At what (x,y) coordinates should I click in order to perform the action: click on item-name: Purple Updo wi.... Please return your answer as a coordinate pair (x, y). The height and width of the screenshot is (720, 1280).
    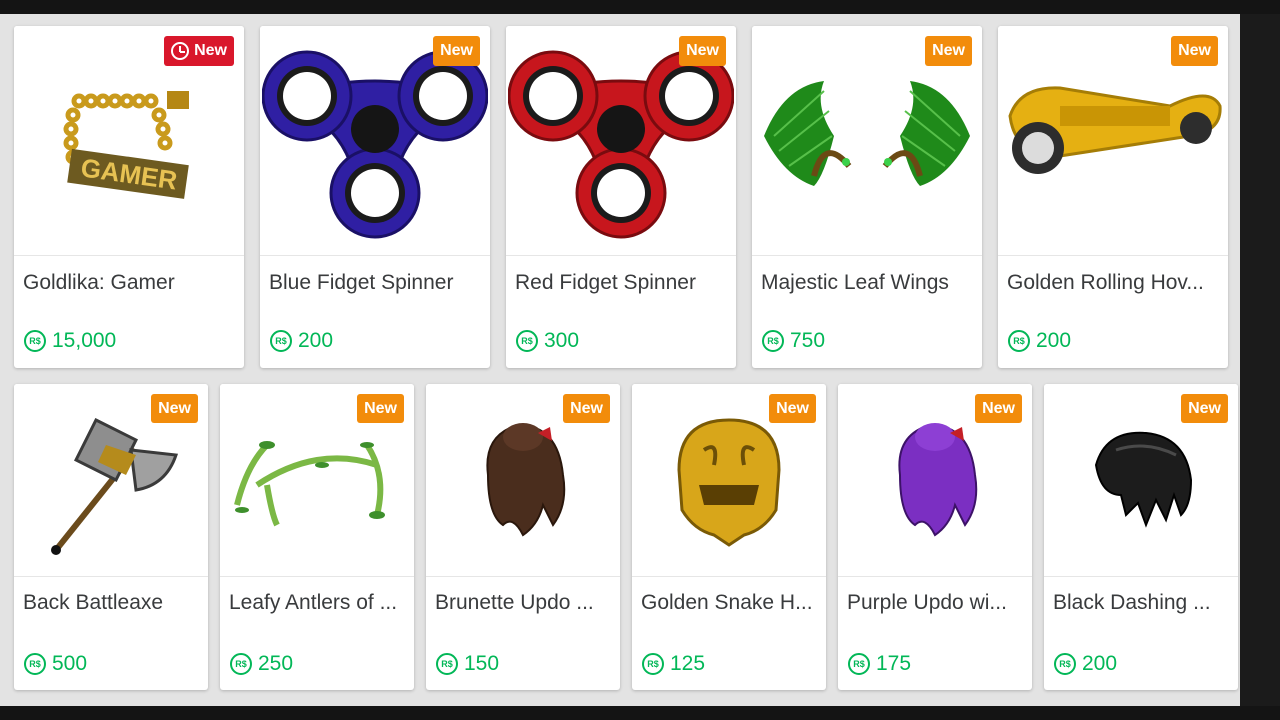
    Looking at the image, I should click on (935, 603).